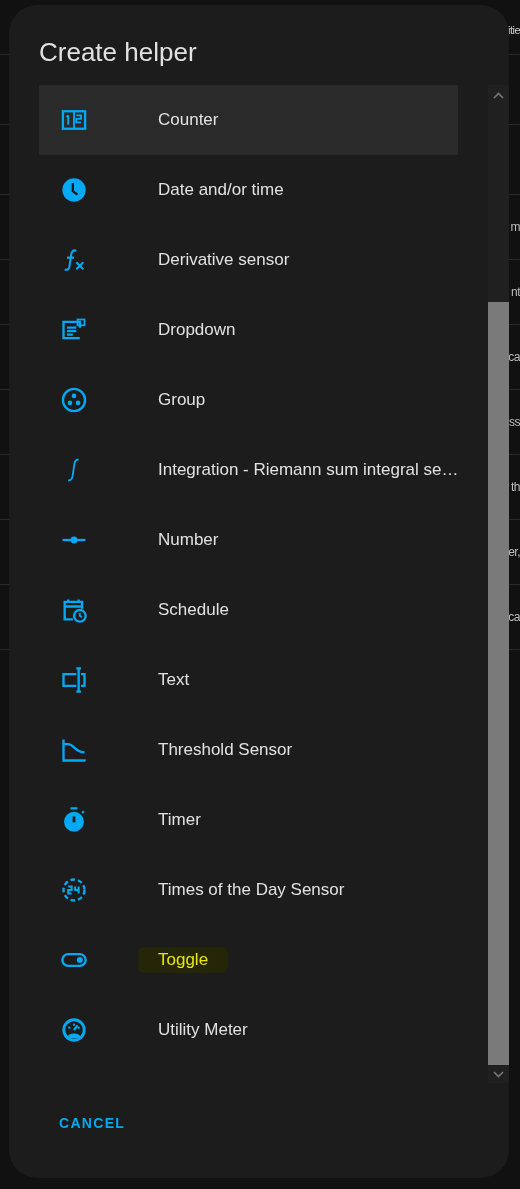 The width and height of the screenshot is (520, 1189). Describe the element at coordinates (197, 330) in the screenshot. I see `item-label: Dropdown` at that location.